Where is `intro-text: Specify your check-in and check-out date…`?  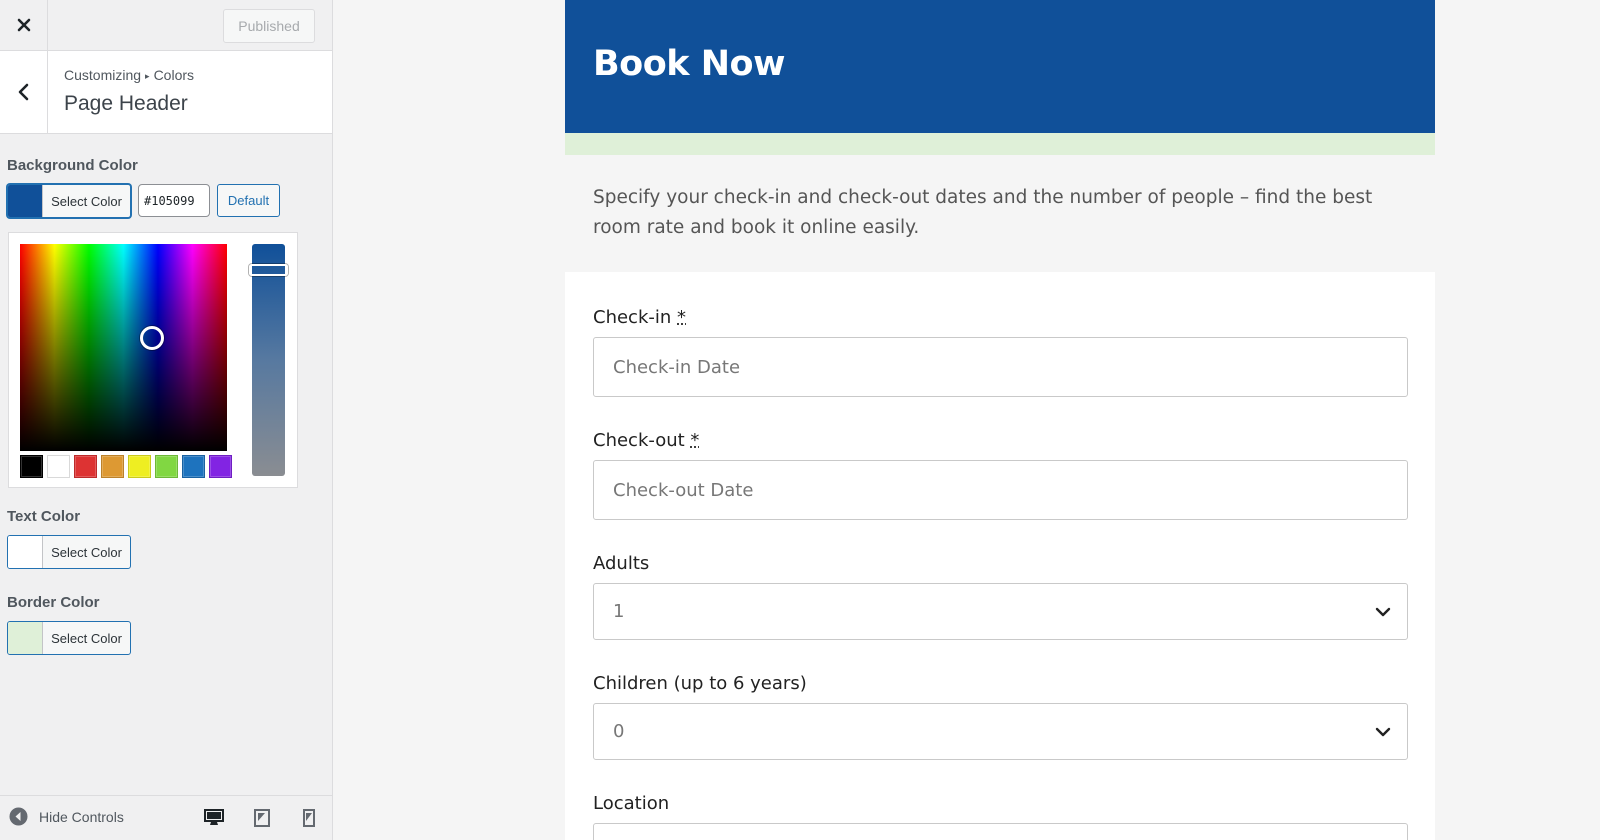 intro-text: Specify your check-in and check-out date… is located at coordinates (983, 212).